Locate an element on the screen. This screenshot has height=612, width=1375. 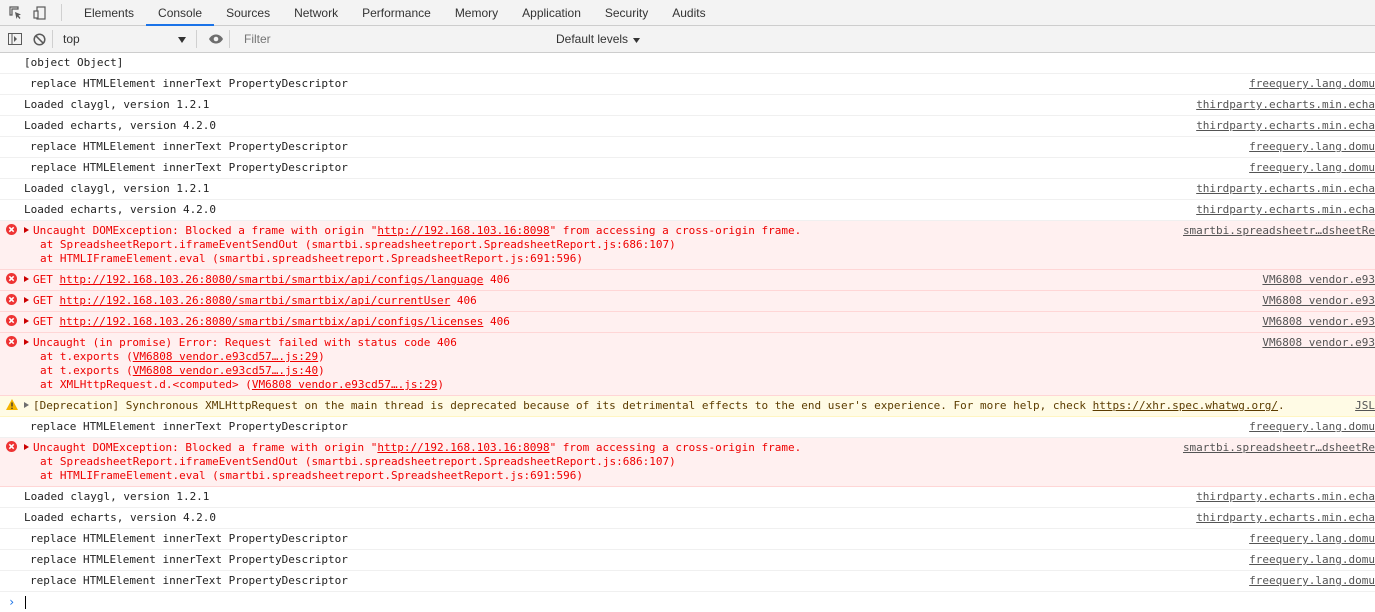
console-toolbar: top Default levels is located at coordinates (687, 39).